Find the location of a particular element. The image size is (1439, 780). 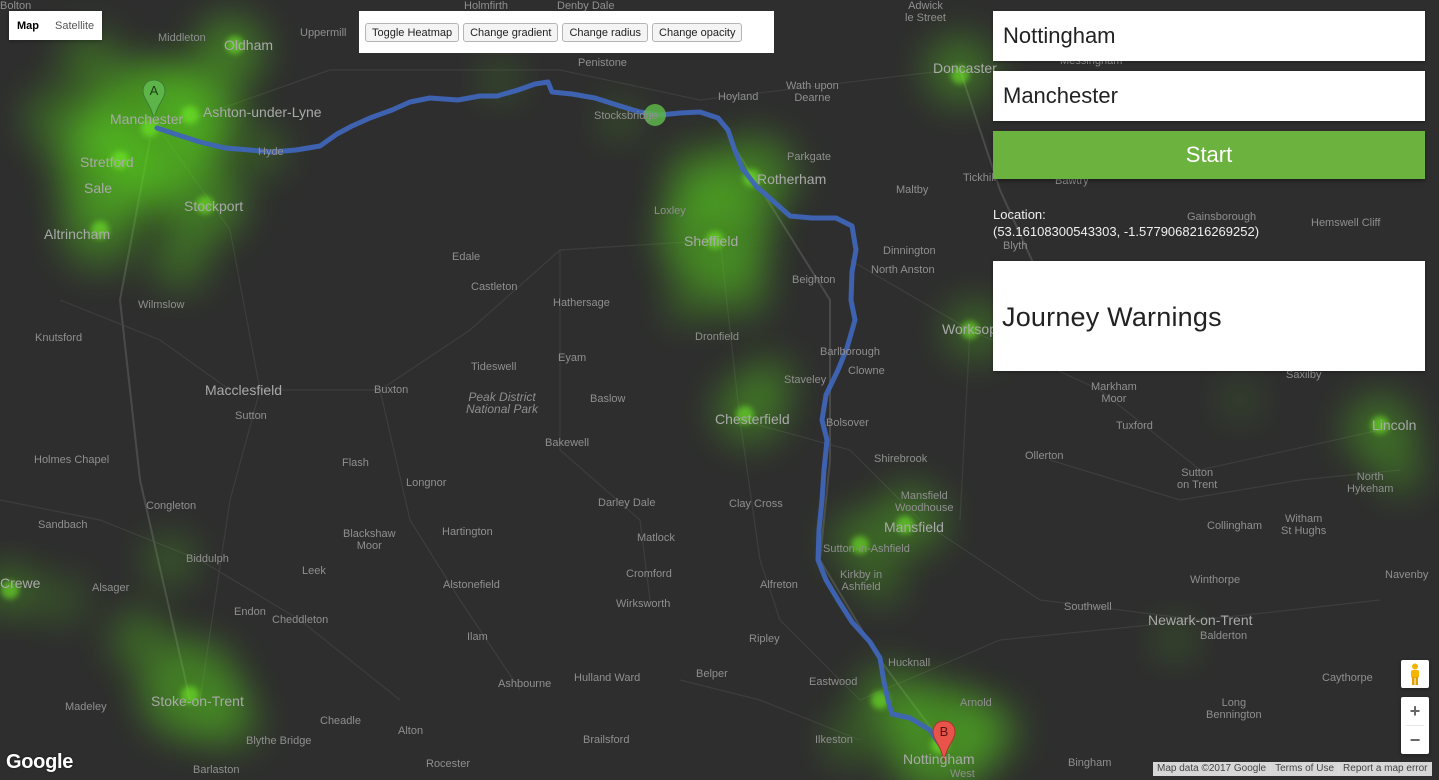

place-label: Hoyland is located at coordinates (738, 97).